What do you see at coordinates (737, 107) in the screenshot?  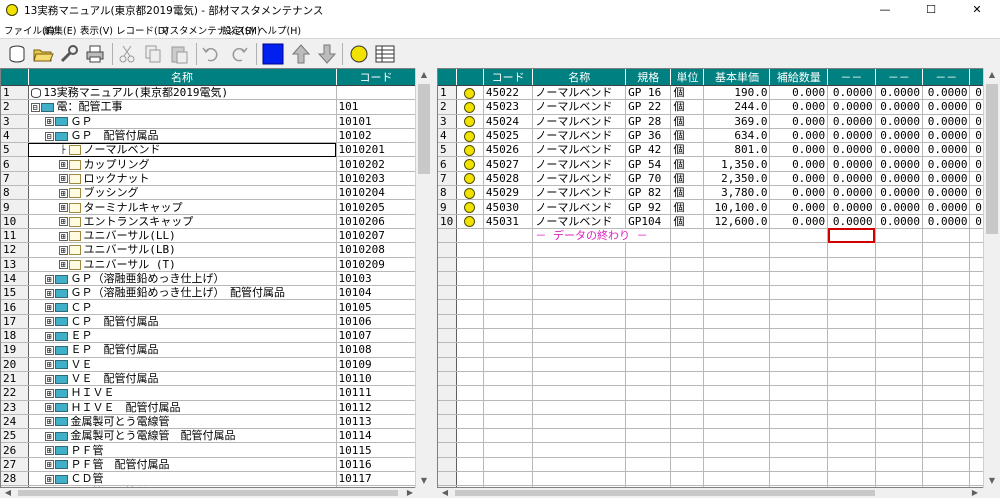 I see `base-price: 244.0` at bounding box center [737, 107].